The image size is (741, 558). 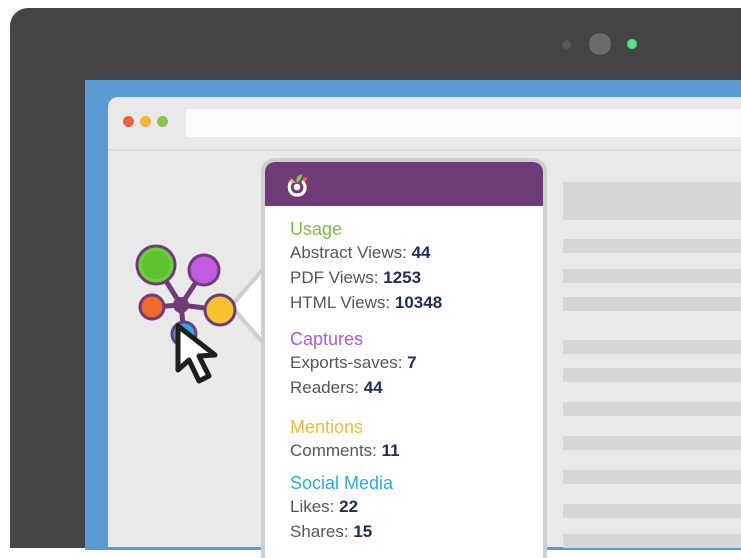 What do you see at coordinates (333, 450) in the screenshot?
I see `metric-label: Comments:` at bounding box center [333, 450].